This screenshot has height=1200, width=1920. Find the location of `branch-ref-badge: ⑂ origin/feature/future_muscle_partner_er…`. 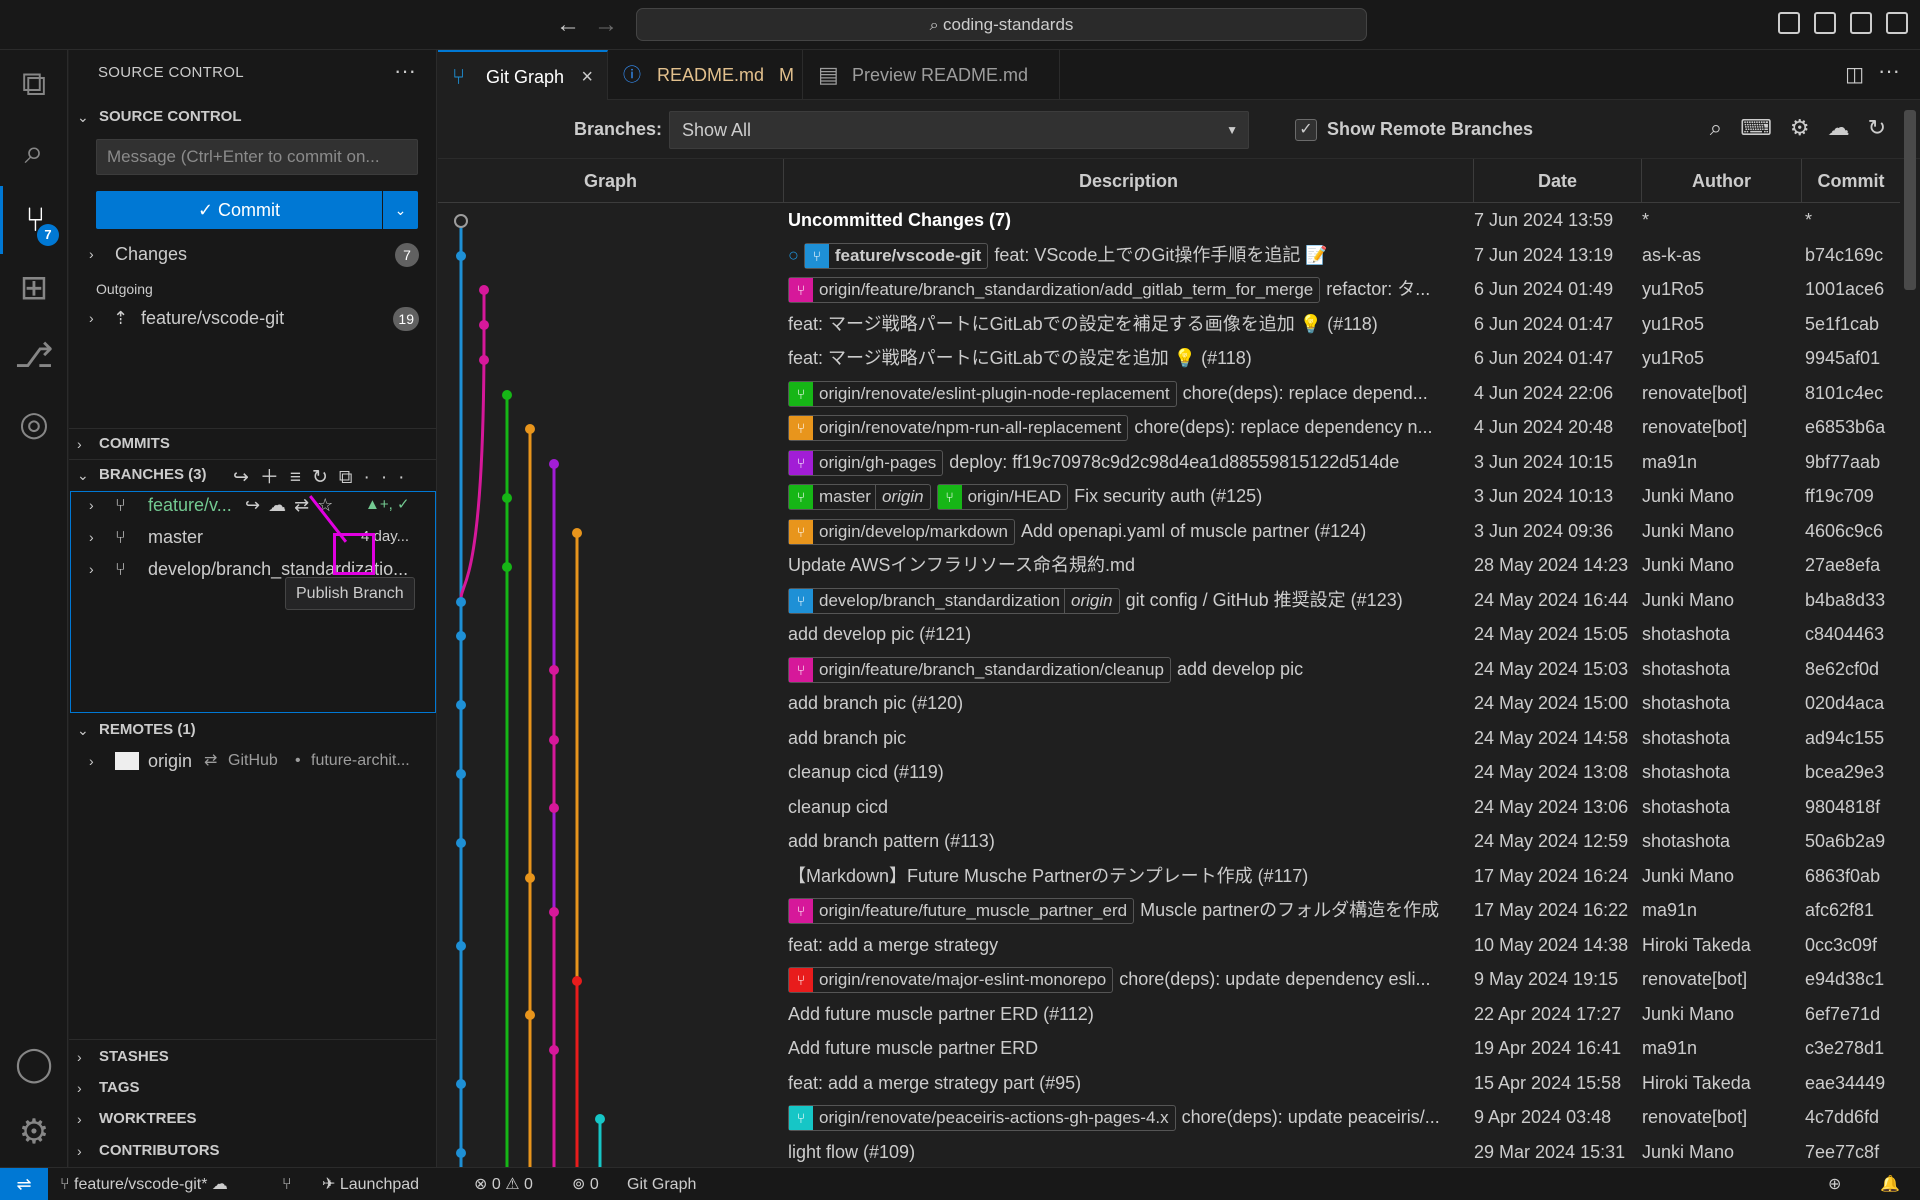

branch-ref-badge: ⑂ origin/feature/future_muscle_partner_er… is located at coordinates (961, 911).